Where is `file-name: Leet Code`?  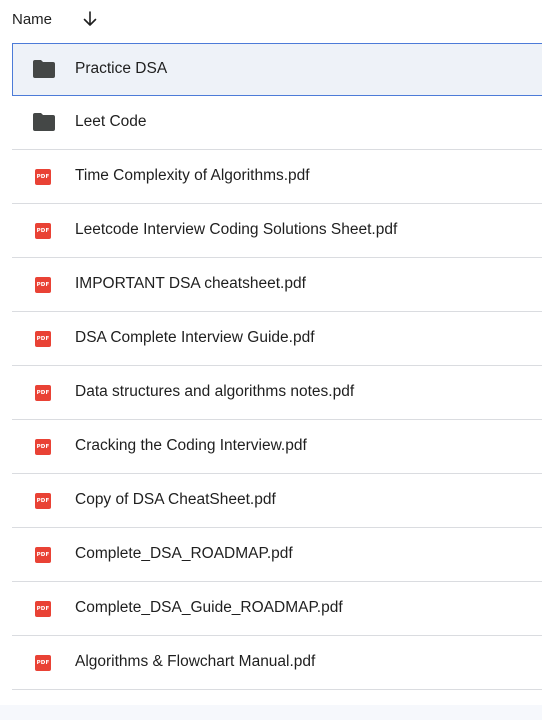
file-name: Leet Code is located at coordinates (111, 121).